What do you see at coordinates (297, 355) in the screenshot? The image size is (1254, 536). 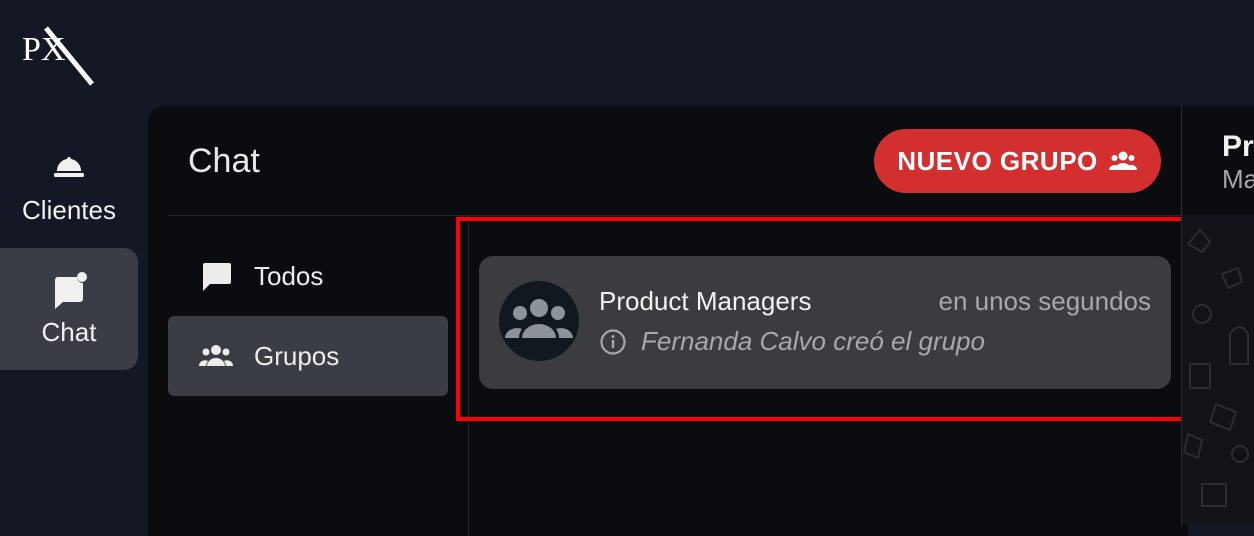 I see `filter-label: Grupos` at bounding box center [297, 355].